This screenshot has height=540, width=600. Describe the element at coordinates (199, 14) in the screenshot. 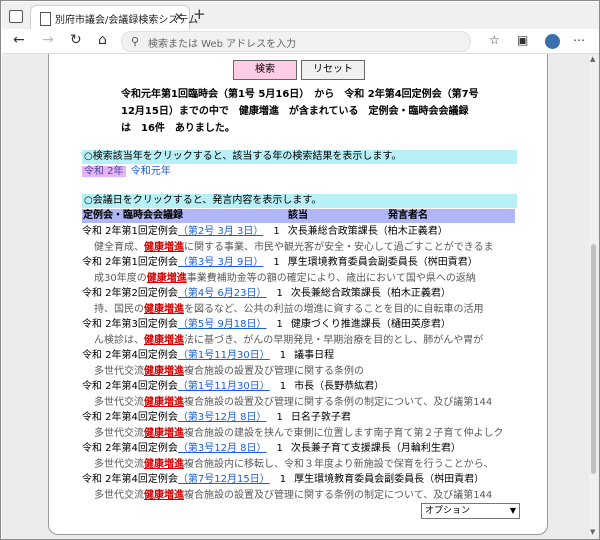

I see `plus-icon: +` at that location.